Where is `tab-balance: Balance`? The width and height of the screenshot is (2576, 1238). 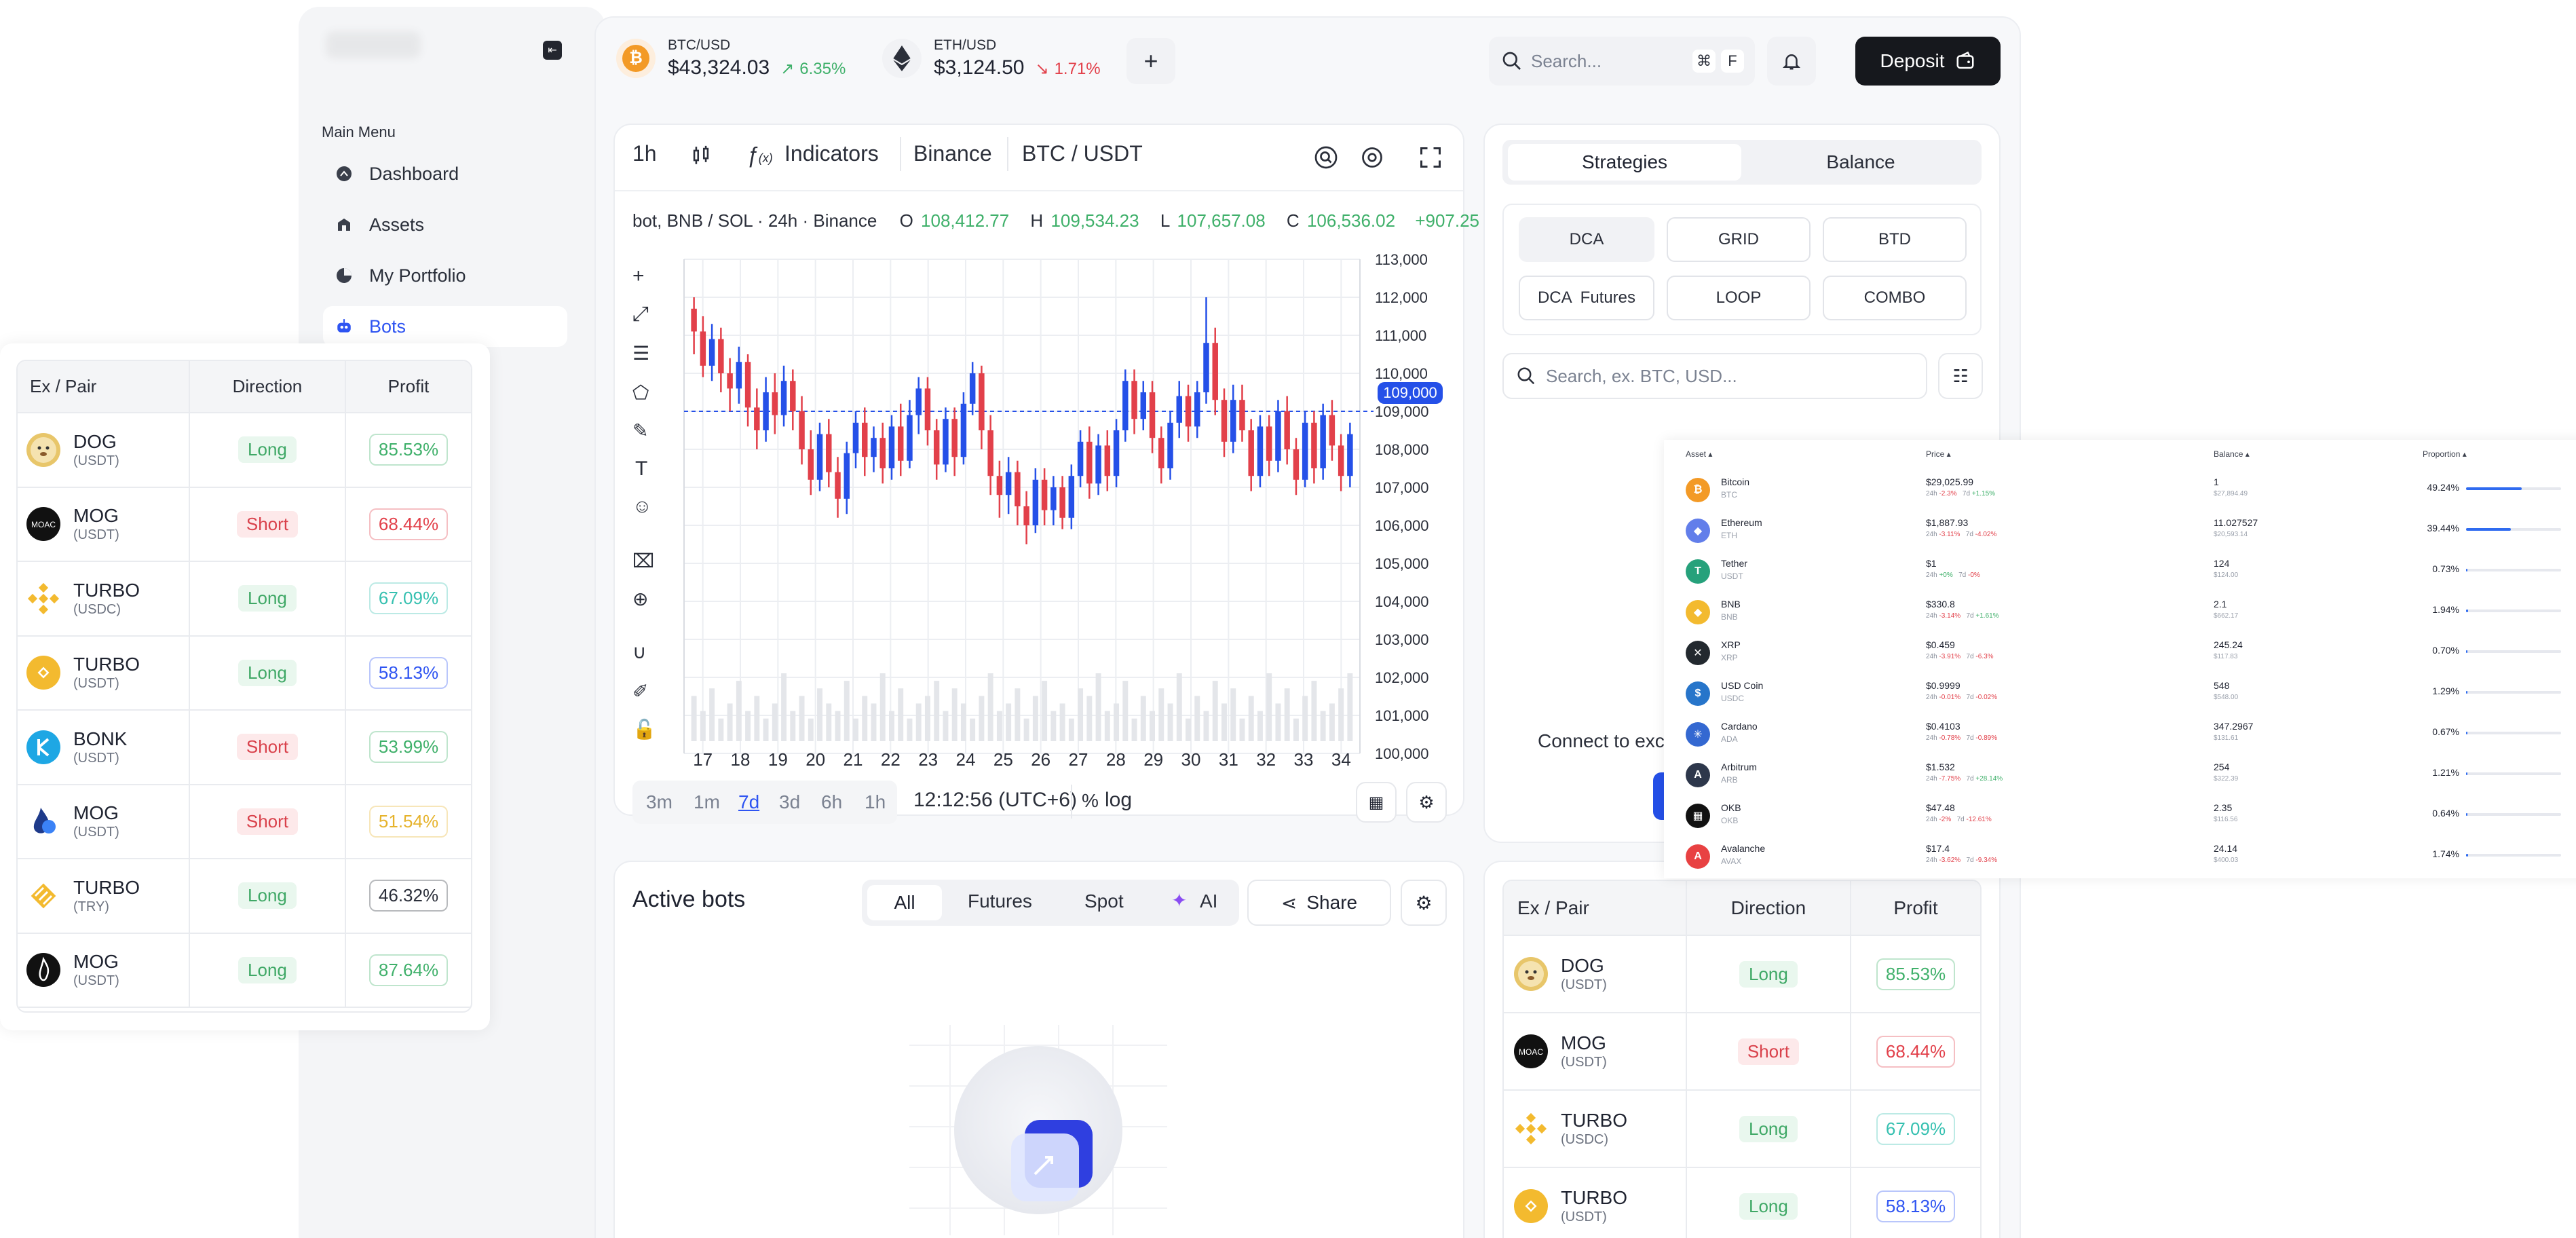 tab-balance: Balance is located at coordinates (1860, 162).